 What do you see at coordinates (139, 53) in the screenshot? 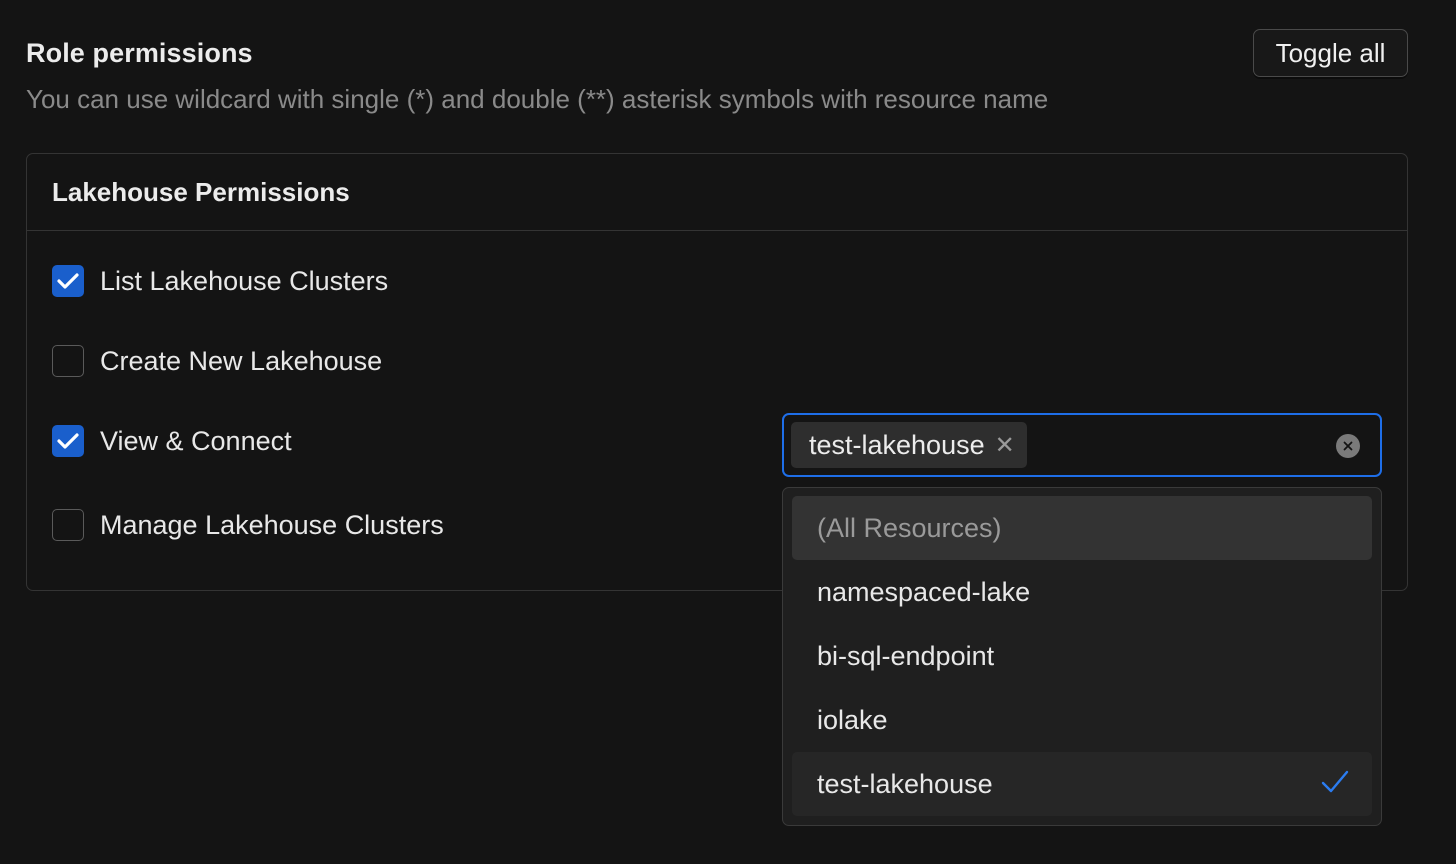
I see `page-title: Role permissions` at bounding box center [139, 53].